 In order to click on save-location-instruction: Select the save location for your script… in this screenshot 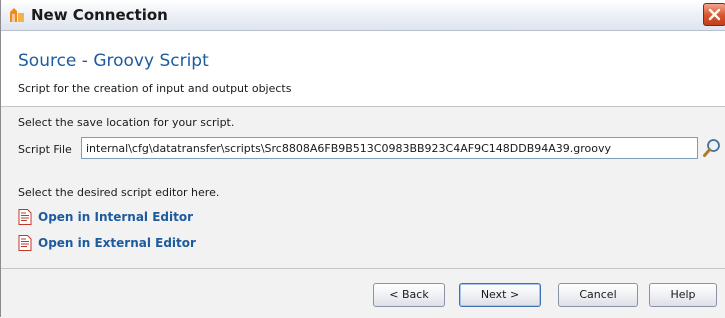, I will do `click(126, 122)`.